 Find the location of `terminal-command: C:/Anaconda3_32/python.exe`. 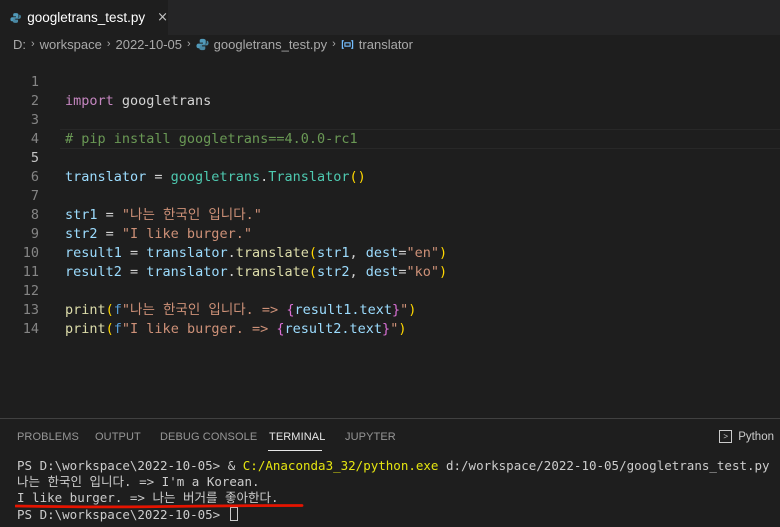

terminal-command: C:/Anaconda3_32/python.exe is located at coordinates (340, 465).